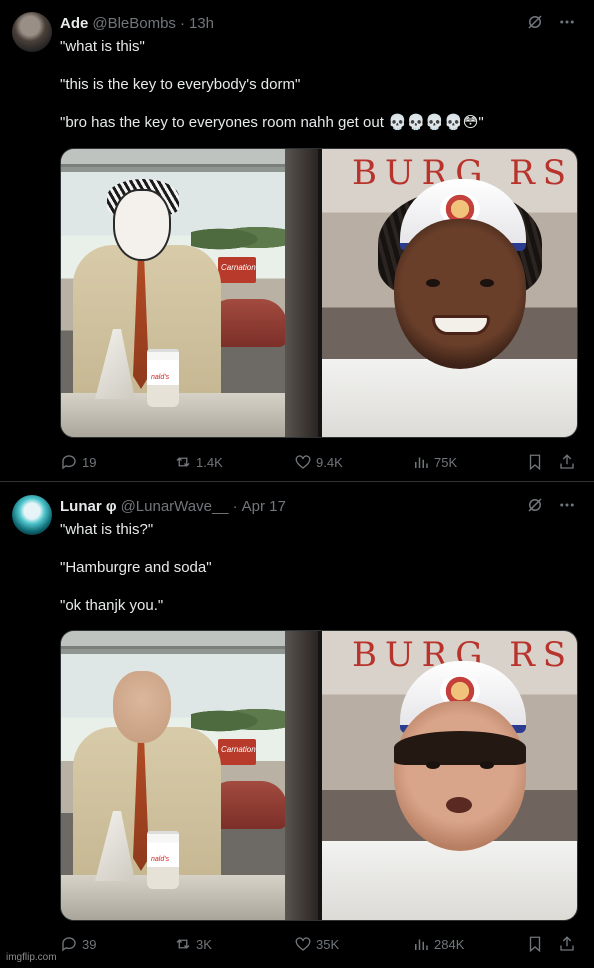 The width and height of the screenshot is (594, 968). Describe the element at coordinates (201, 23) in the screenshot. I see `timestamp: 13h` at that location.